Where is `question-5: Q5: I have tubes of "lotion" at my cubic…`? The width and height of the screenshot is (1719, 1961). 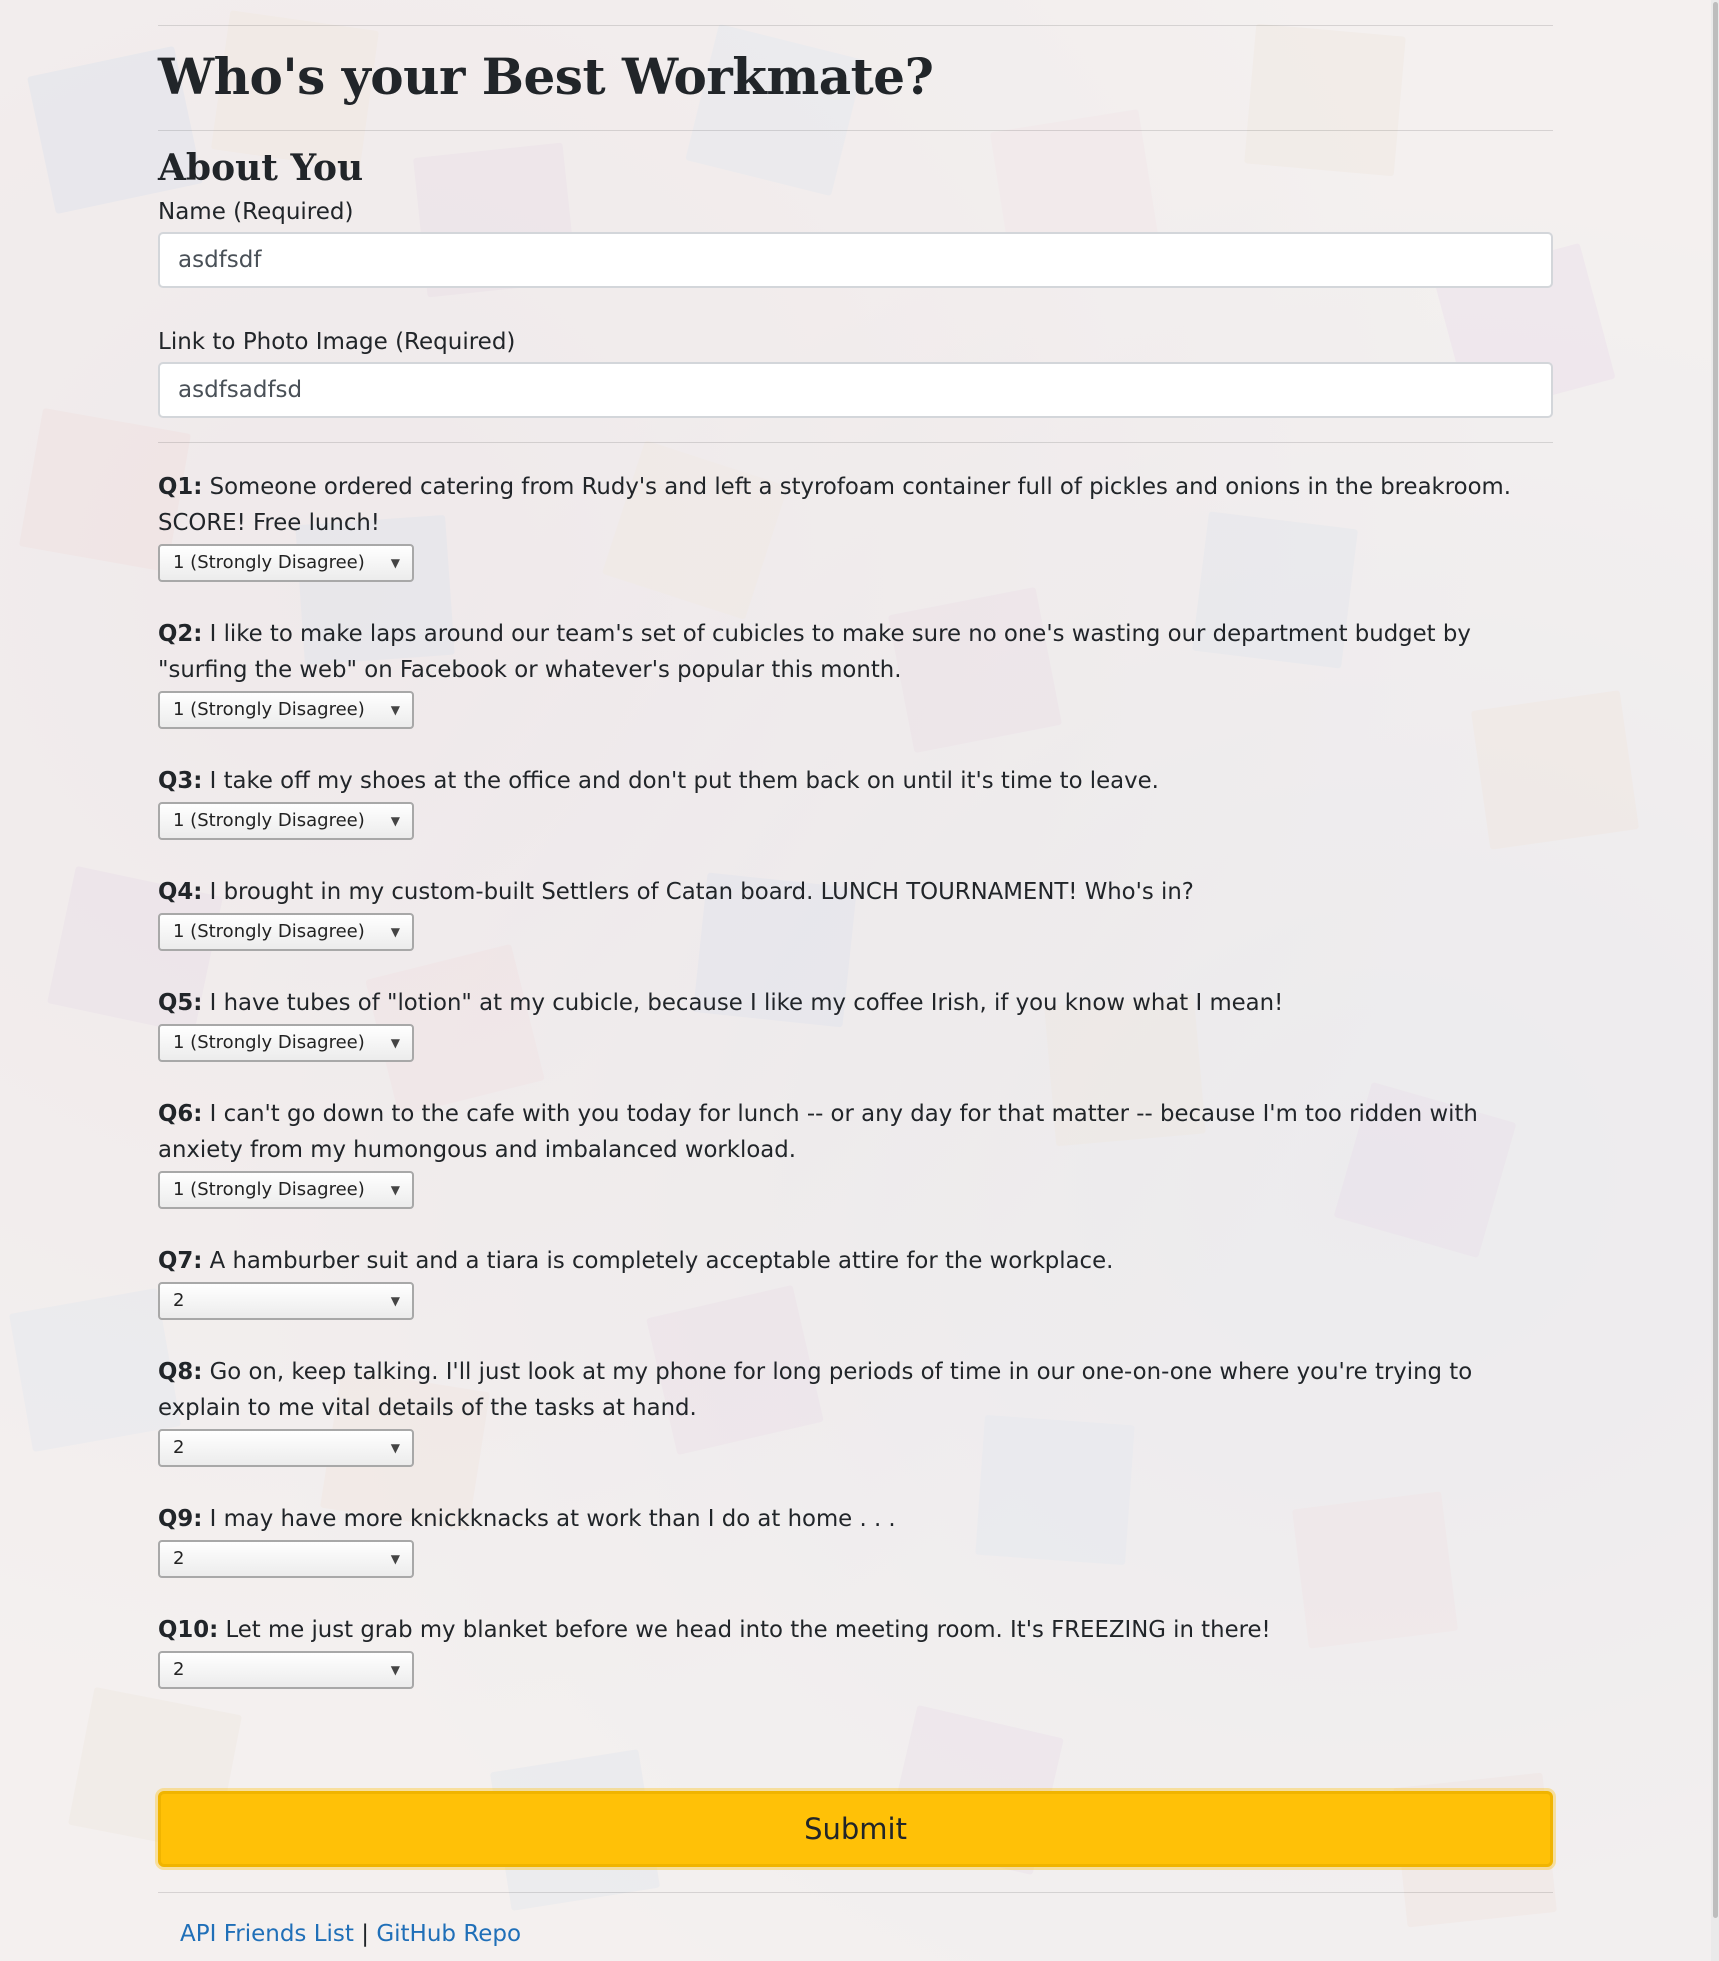
question-5: Q5: I have tubes of "lotion" at my cubic… is located at coordinates (855, 1023).